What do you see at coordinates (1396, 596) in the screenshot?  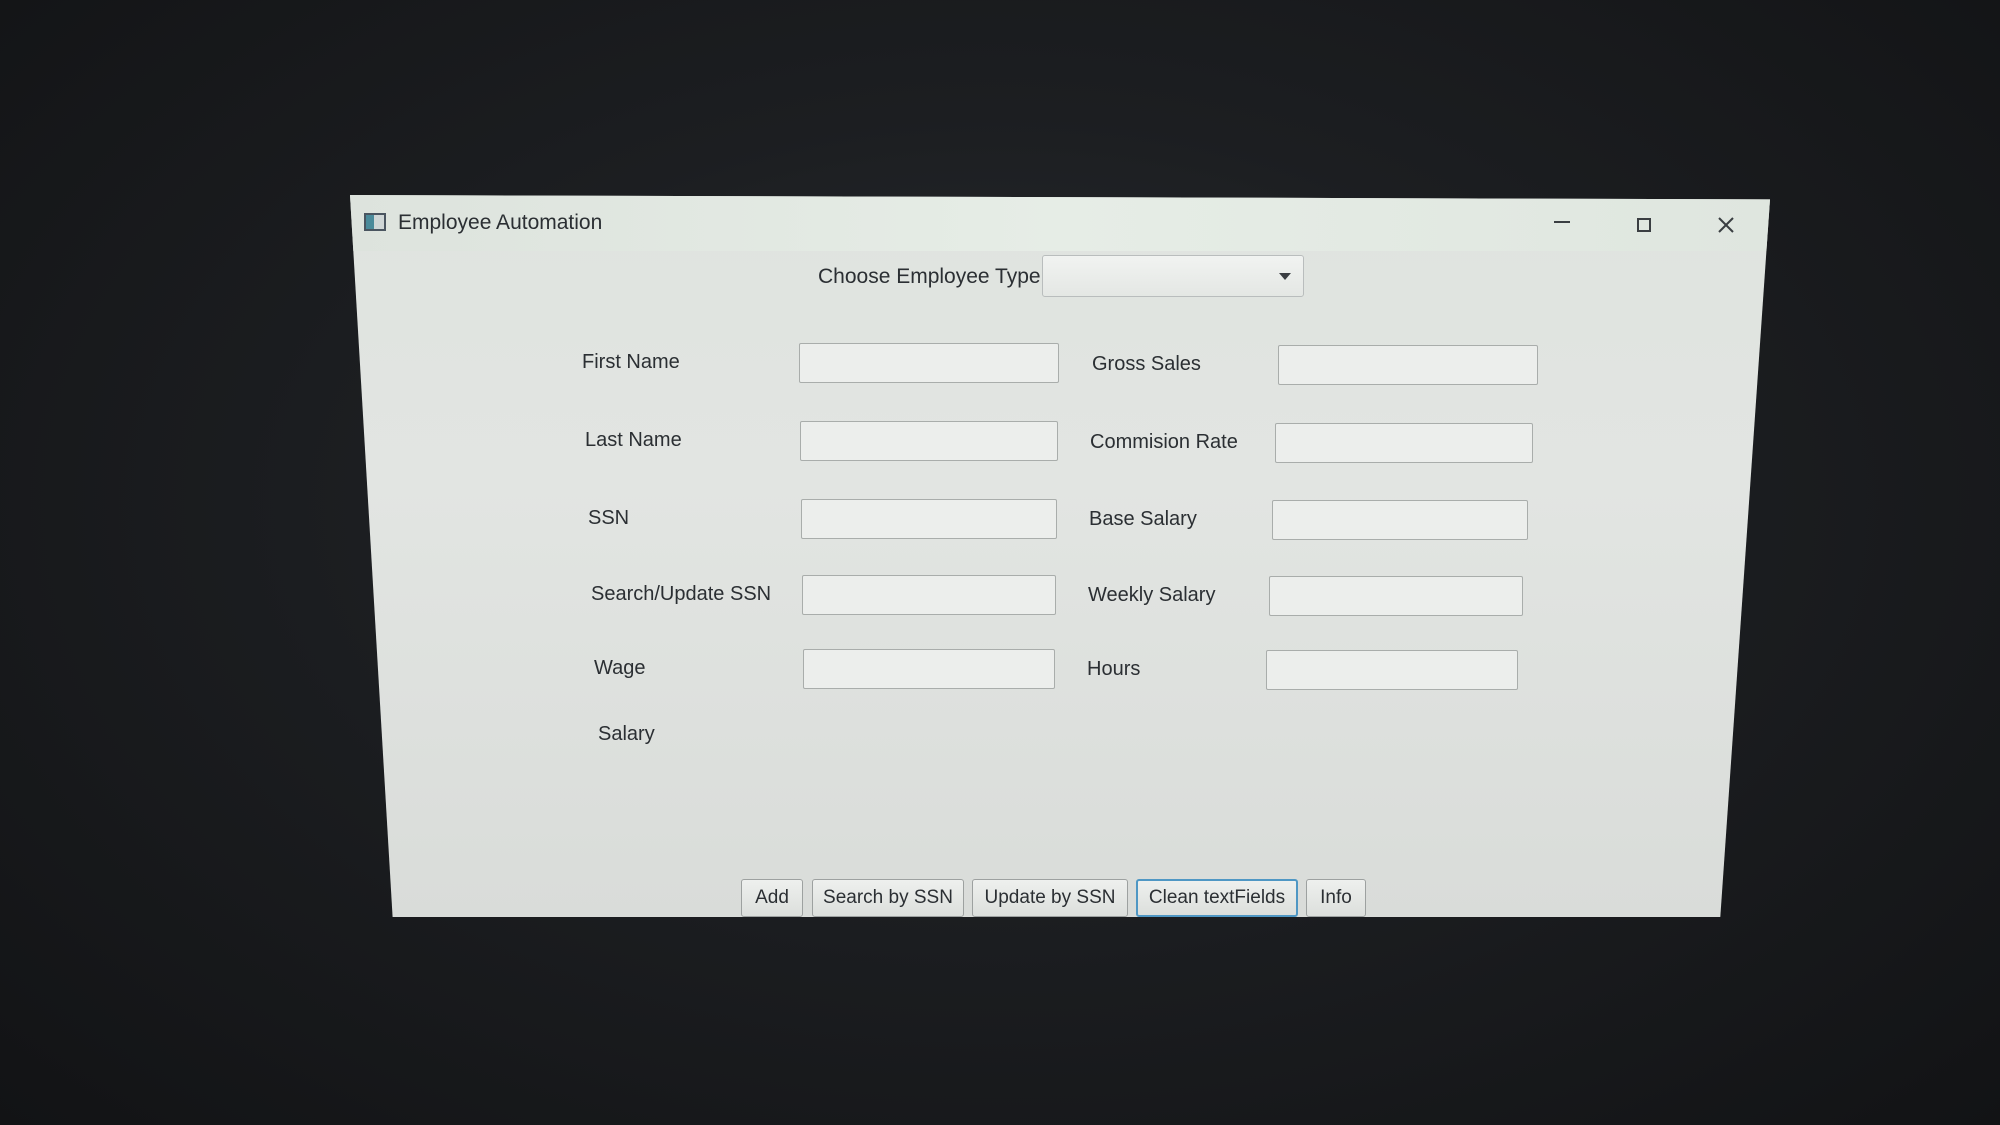 I see `weekly-salary-field` at bounding box center [1396, 596].